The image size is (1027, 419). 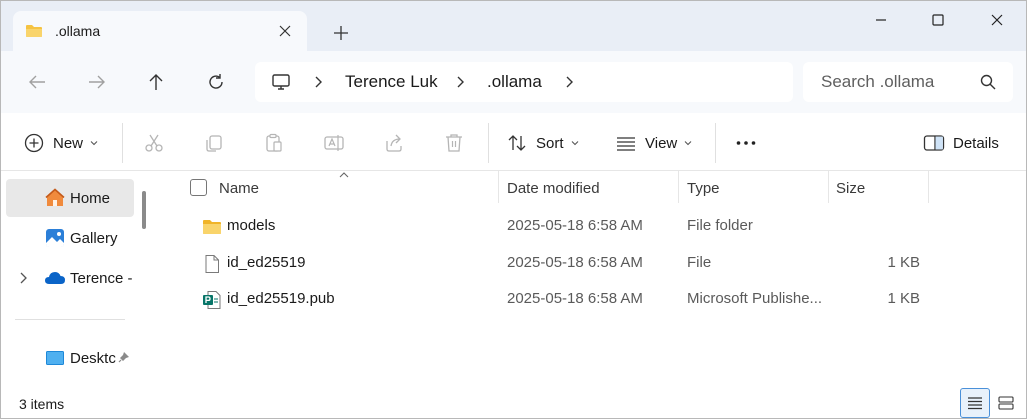 I want to click on sort-ascending-icon, so click(x=344, y=175).